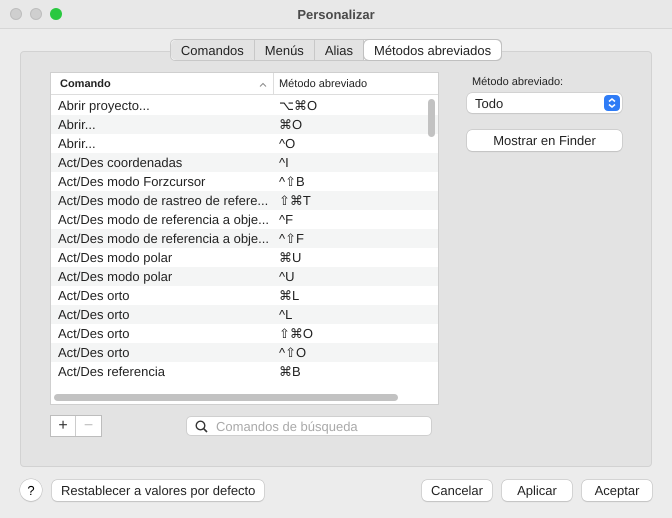 The width and height of the screenshot is (672, 518). Describe the element at coordinates (284, 50) in the screenshot. I see `tab: Menús` at that location.